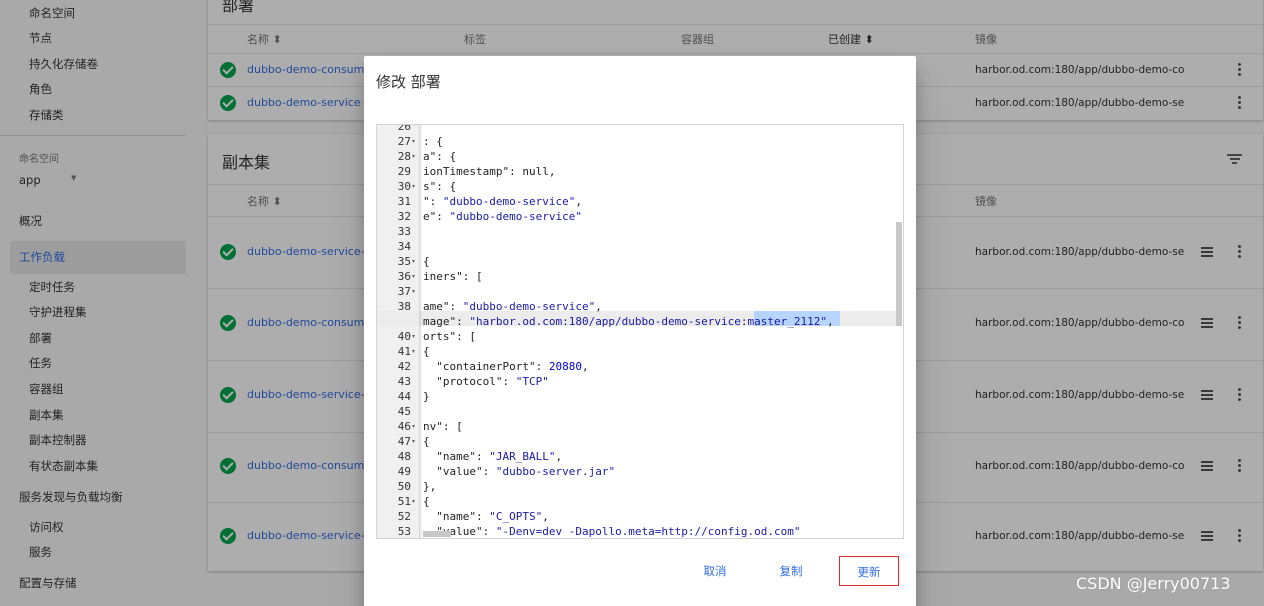  What do you see at coordinates (453, 276) in the screenshot?
I see `code-line: iners": [` at bounding box center [453, 276].